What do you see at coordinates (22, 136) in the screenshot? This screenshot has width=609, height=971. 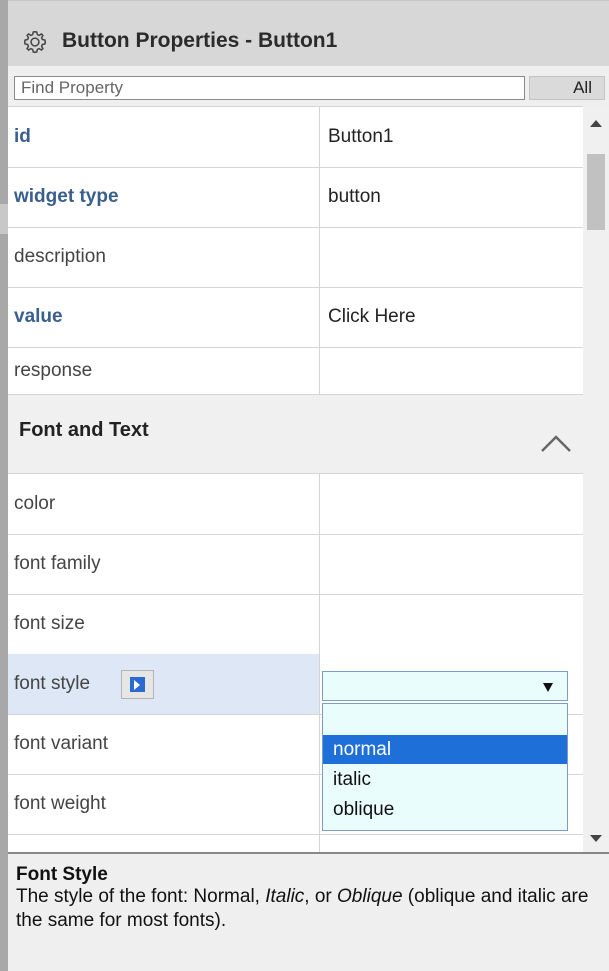 I see `property-name: id` at bounding box center [22, 136].